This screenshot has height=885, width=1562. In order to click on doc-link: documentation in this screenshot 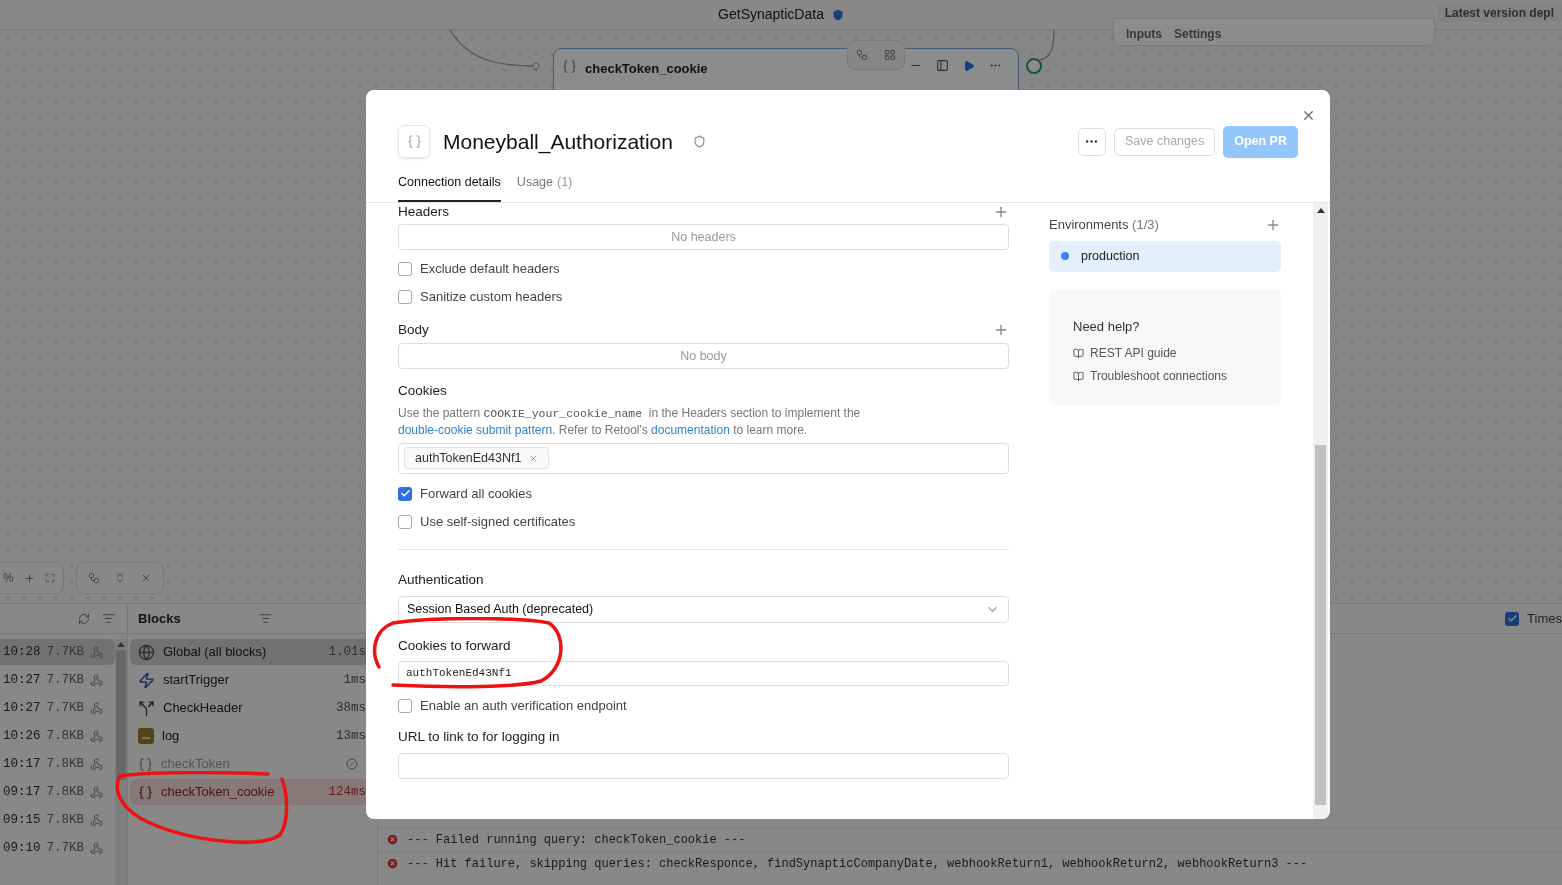, I will do `click(690, 429)`.